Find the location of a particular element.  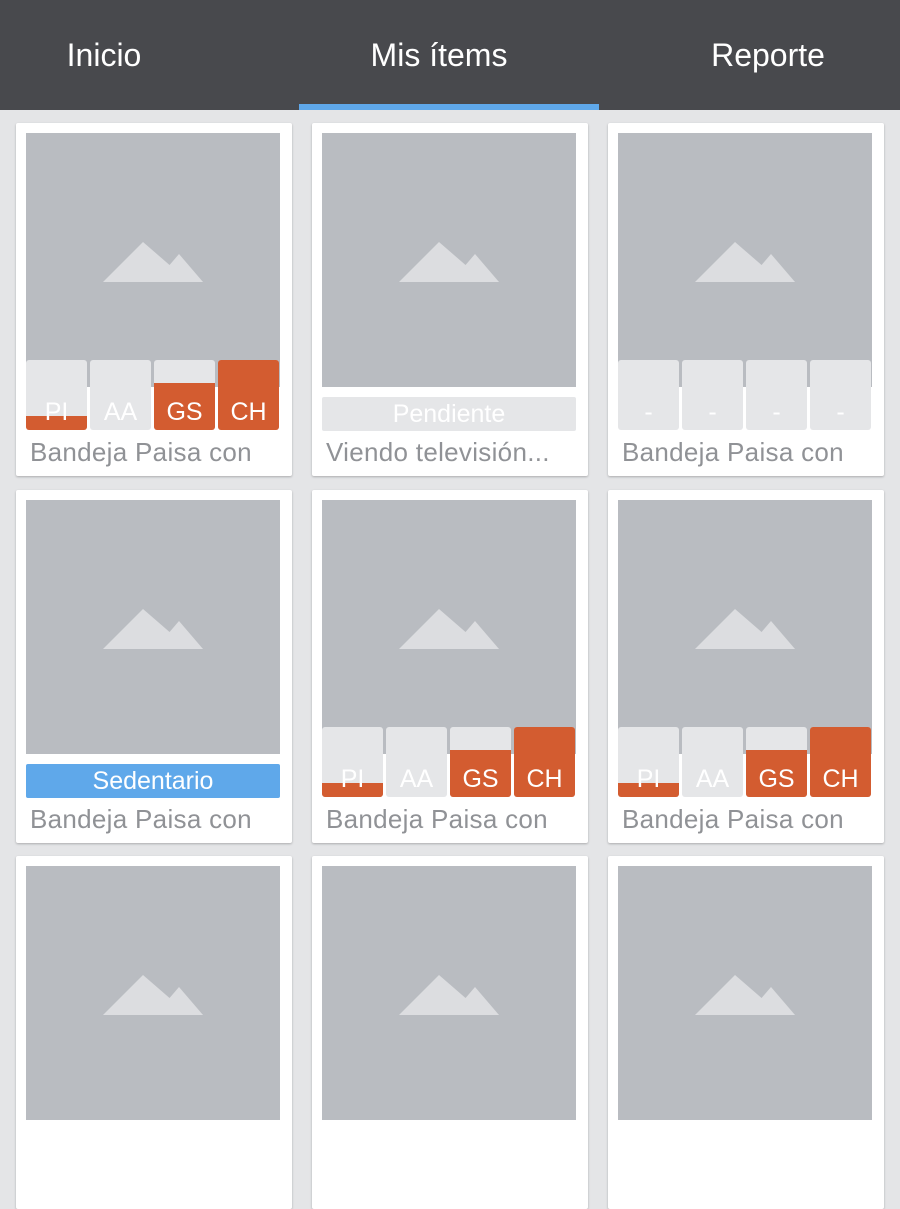

top-app-bar: Inicio Mis ítems Reporte is located at coordinates (450, 55).